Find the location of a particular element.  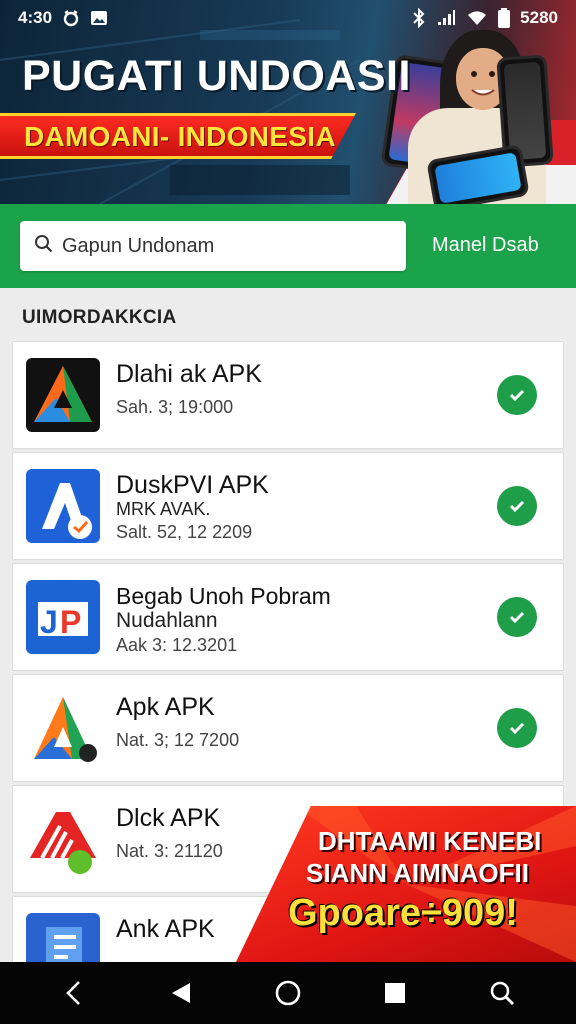

app-meta: Sah. 3; 19:000 is located at coordinates (175, 407).